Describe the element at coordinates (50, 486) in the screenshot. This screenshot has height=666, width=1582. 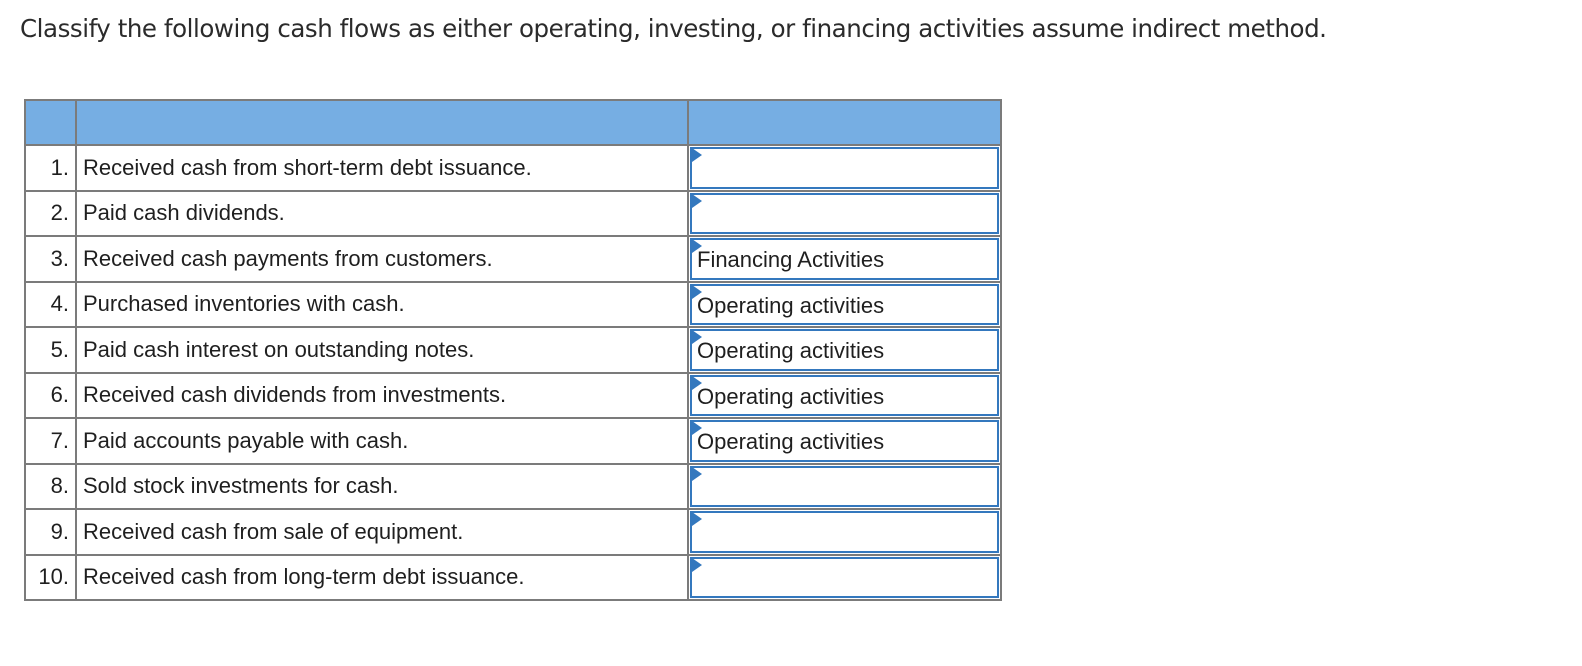
I see `row-number: 8.` at that location.